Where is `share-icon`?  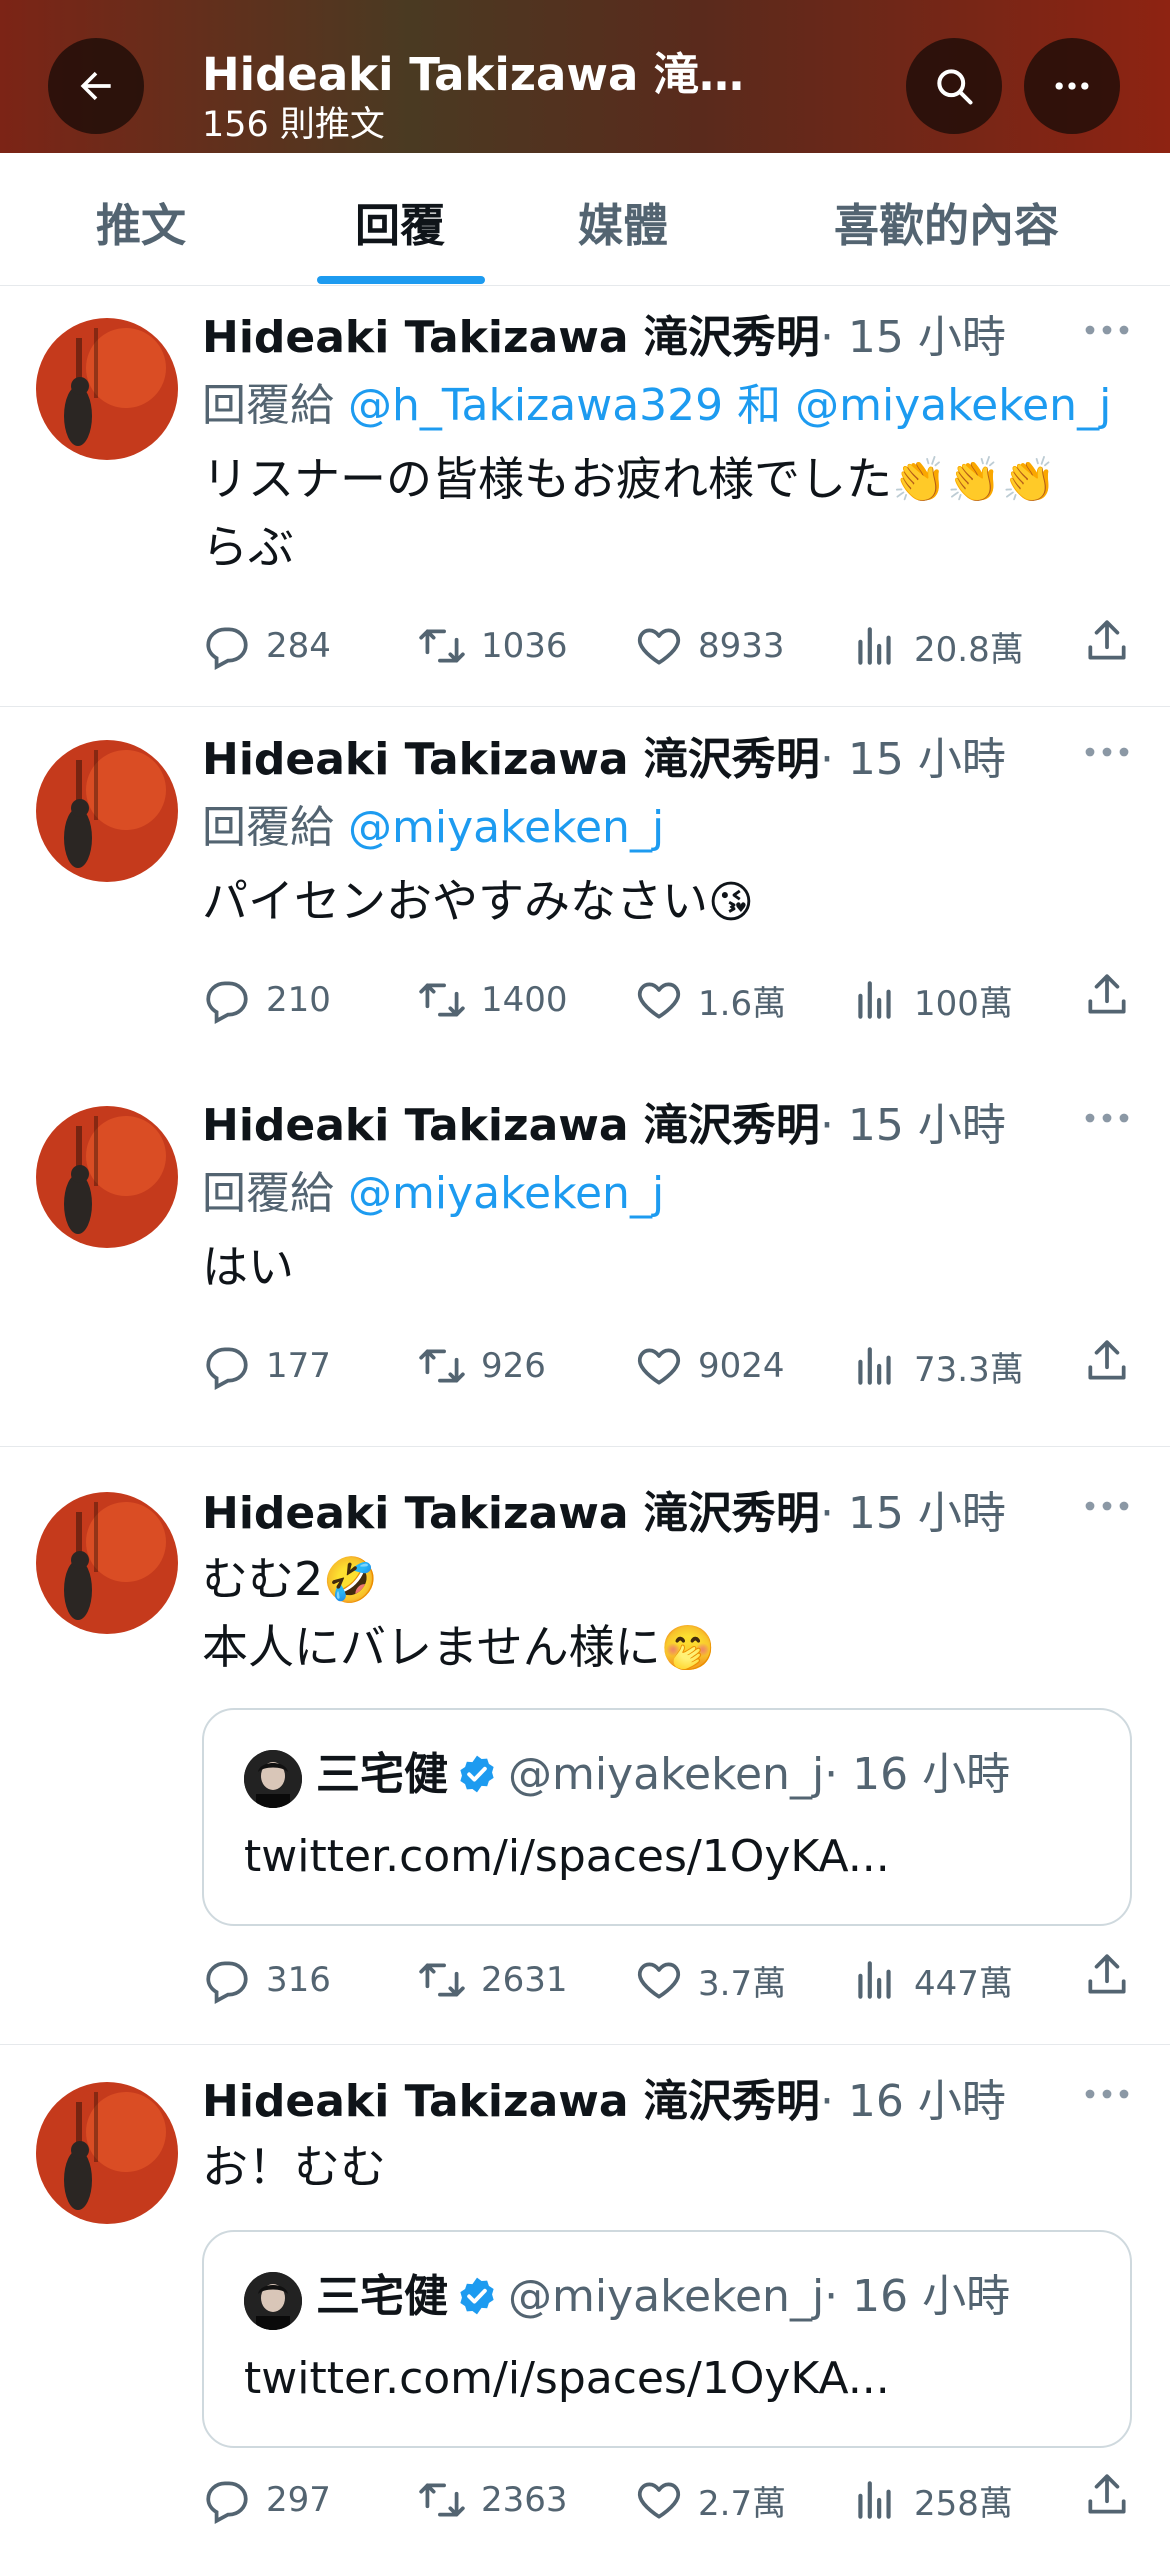 share-icon is located at coordinates (1107, 994).